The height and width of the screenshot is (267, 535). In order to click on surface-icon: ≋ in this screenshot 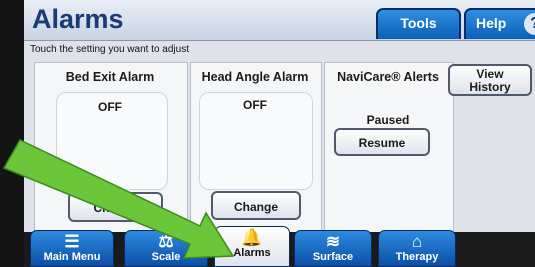, I will do `click(333, 241)`.